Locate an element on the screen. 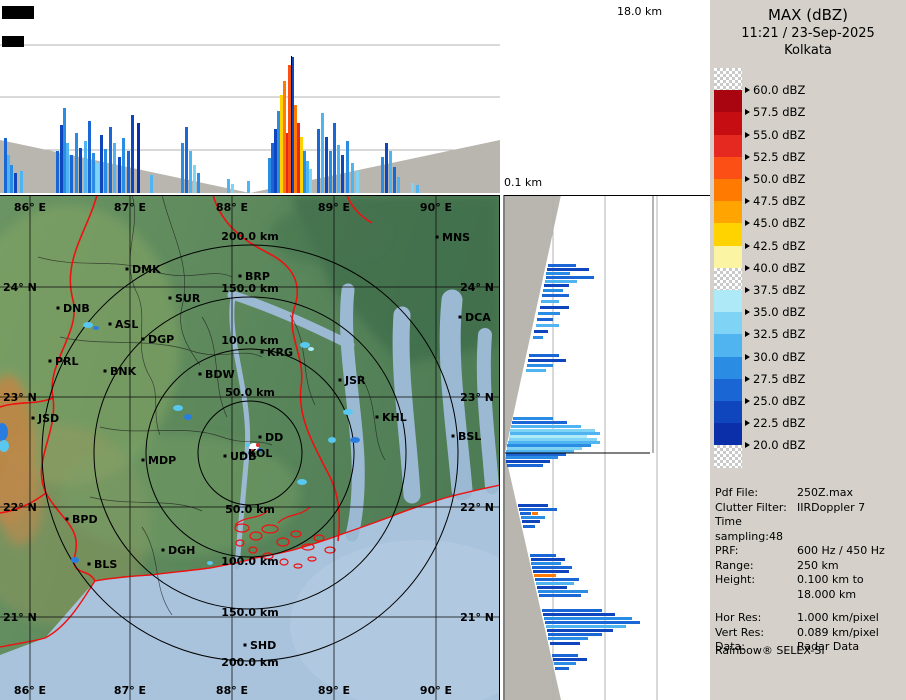 The image size is (906, 700). city-label: DGP is located at coordinates (161, 339).